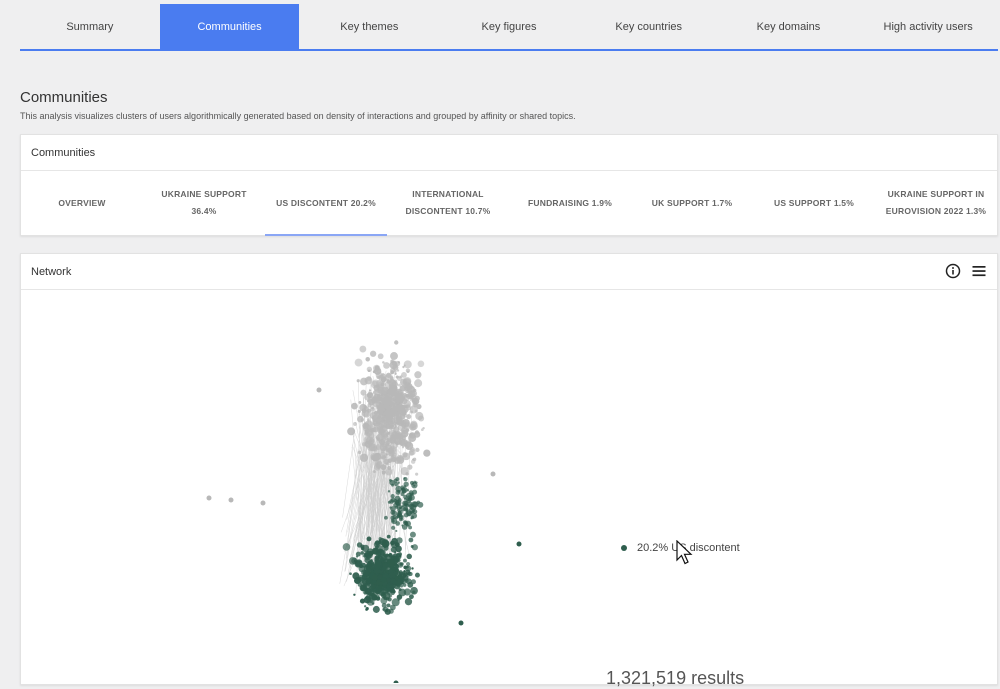 Image resolution: width=1000 pixels, height=689 pixels. I want to click on tab-key-domains: Key domains, so click(789, 26).